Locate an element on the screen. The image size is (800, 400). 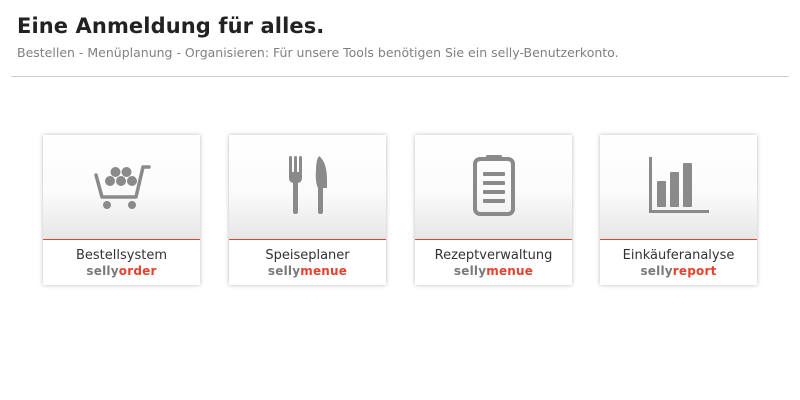
card-label: Einkäuferanalyse is located at coordinates (678, 255).